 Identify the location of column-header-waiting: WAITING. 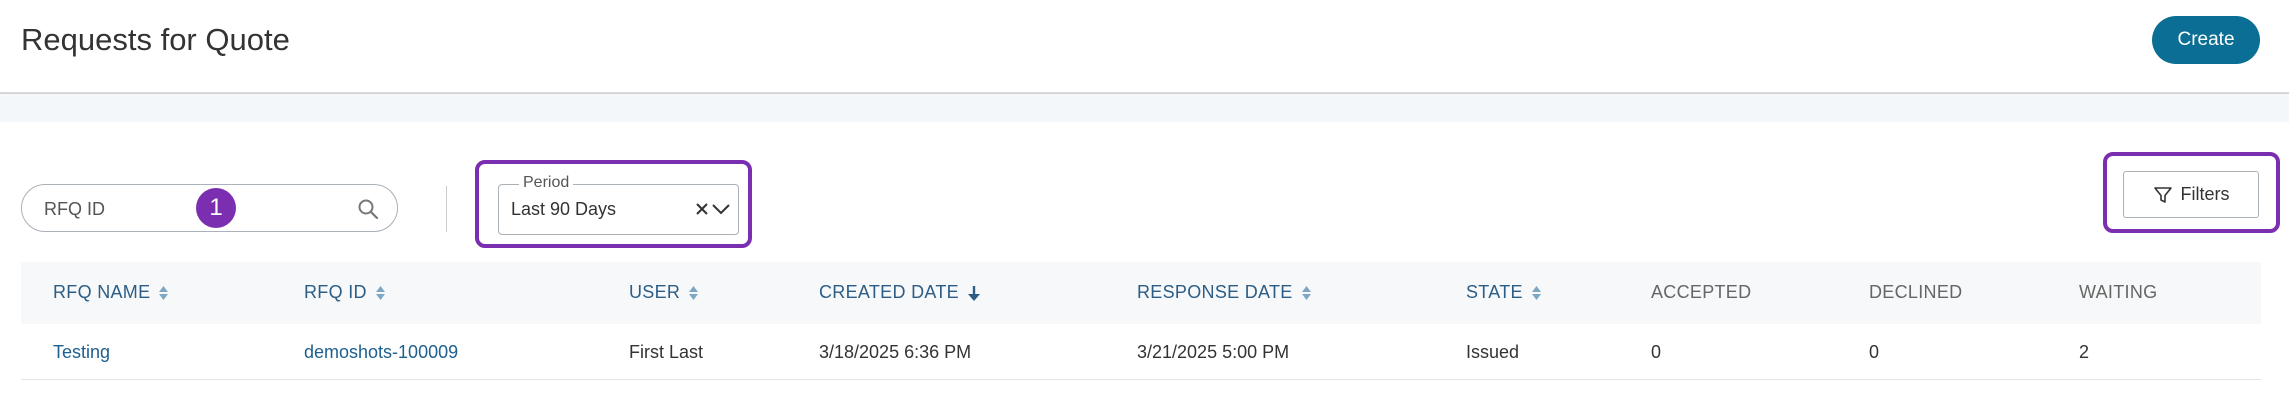
(2118, 292).